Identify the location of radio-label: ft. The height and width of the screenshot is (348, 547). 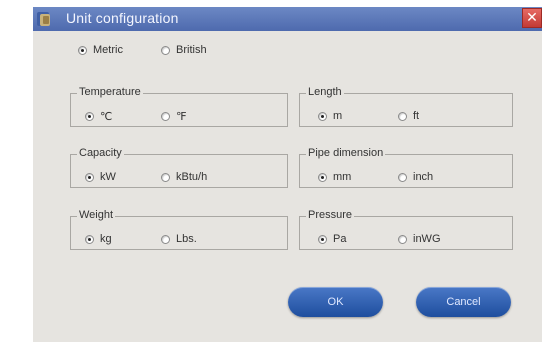
(416, 116).